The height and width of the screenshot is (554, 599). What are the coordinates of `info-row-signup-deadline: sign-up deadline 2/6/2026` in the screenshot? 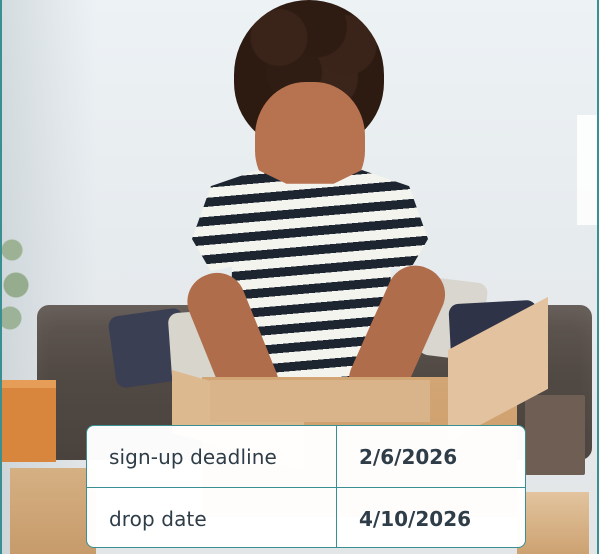 It's located at (306, 456).